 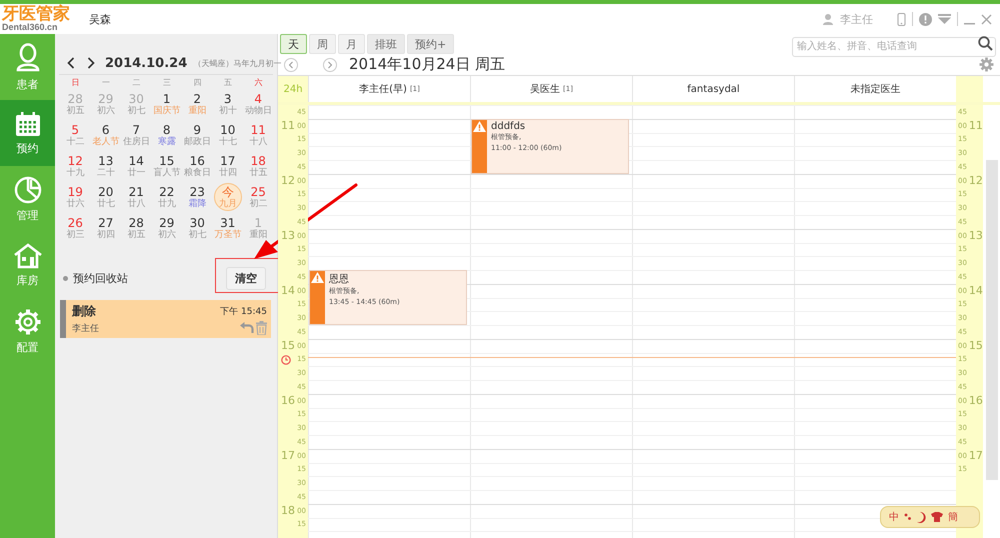 What do you see at coordinates (146, 63) in the screenshot?
I see `calendar-date: 2014.10.24` at bounding box center [146, 63].